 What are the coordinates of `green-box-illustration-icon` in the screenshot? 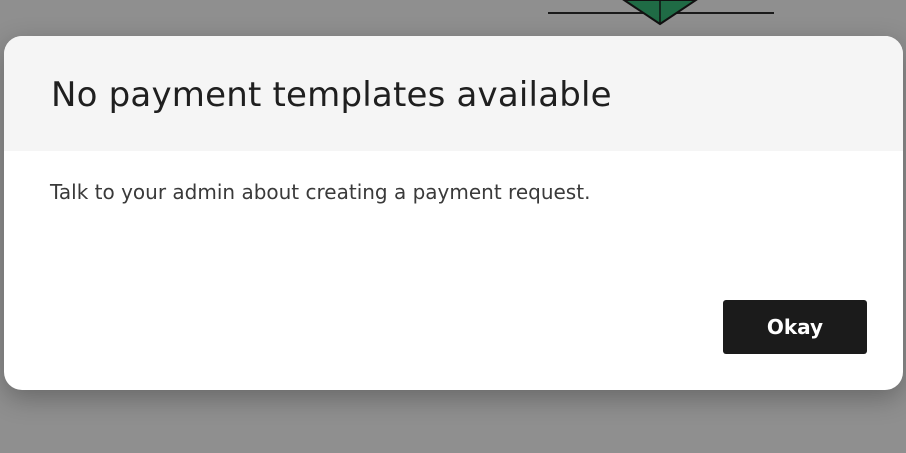 It's located at (661, 13).